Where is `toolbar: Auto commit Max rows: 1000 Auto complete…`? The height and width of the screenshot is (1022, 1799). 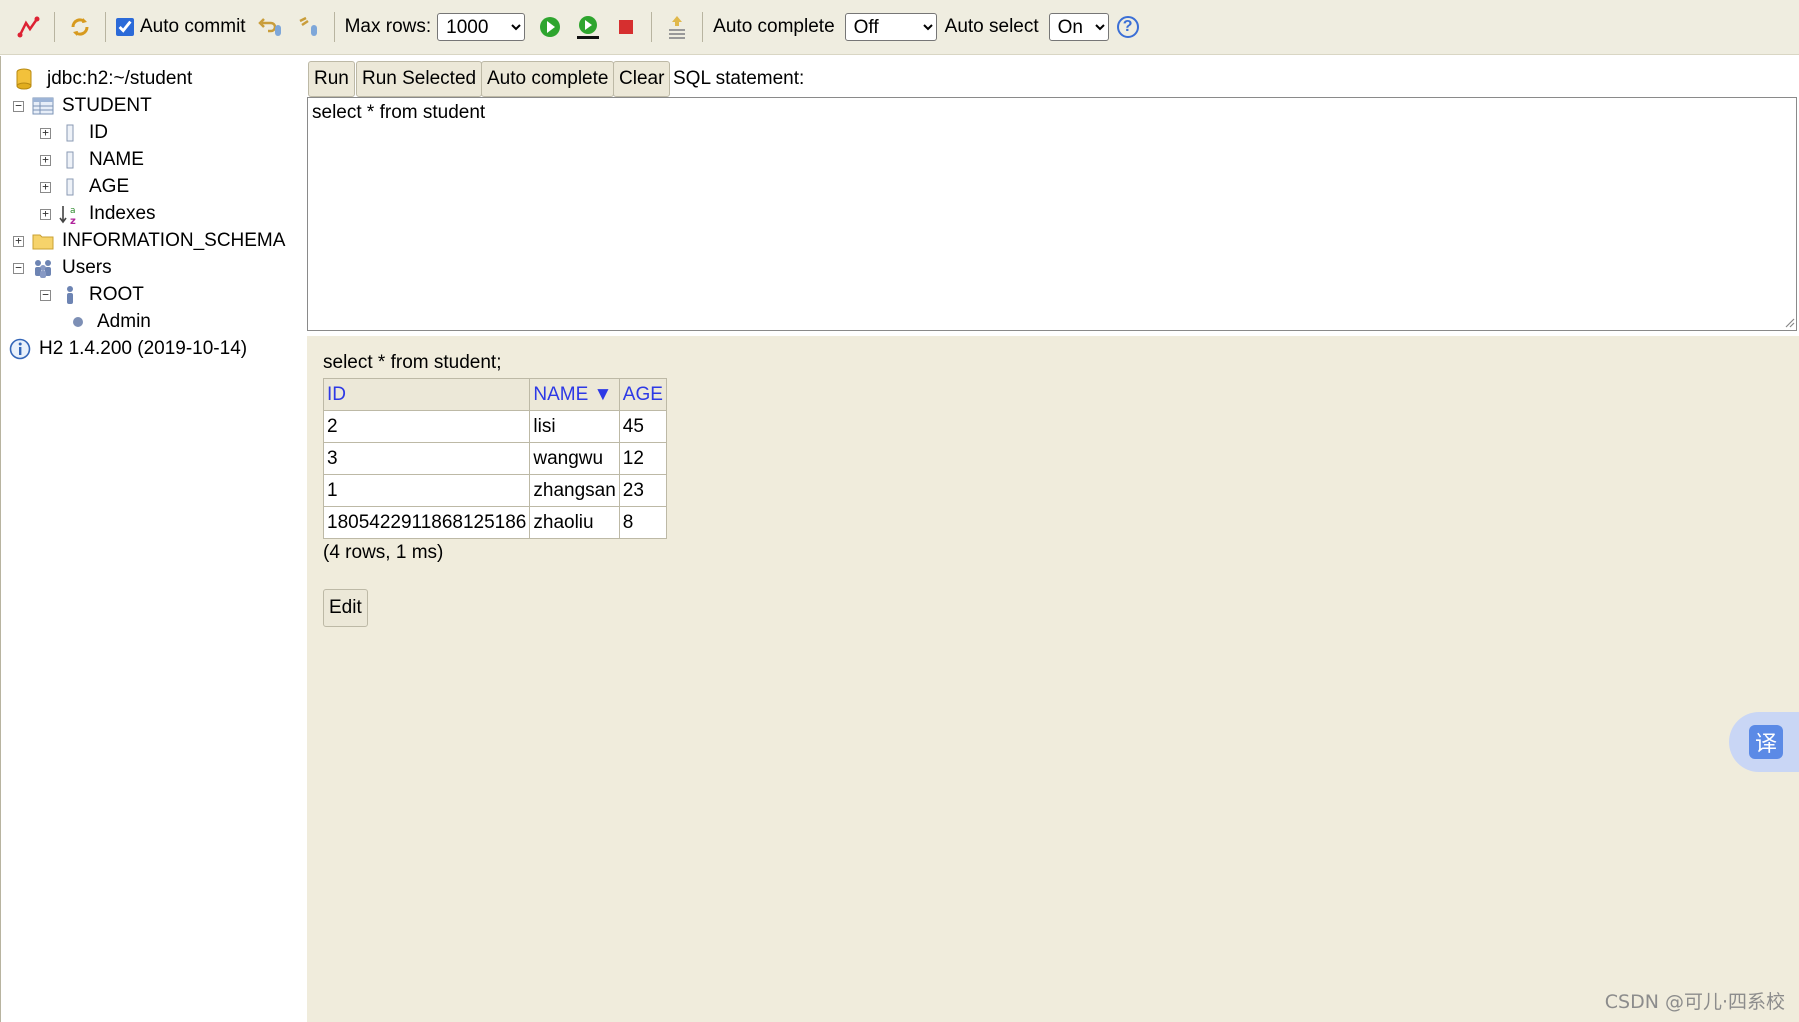 toolbar: Auto commit Max rows: 1000 Auto complete… is located at coordinates (899, 27).